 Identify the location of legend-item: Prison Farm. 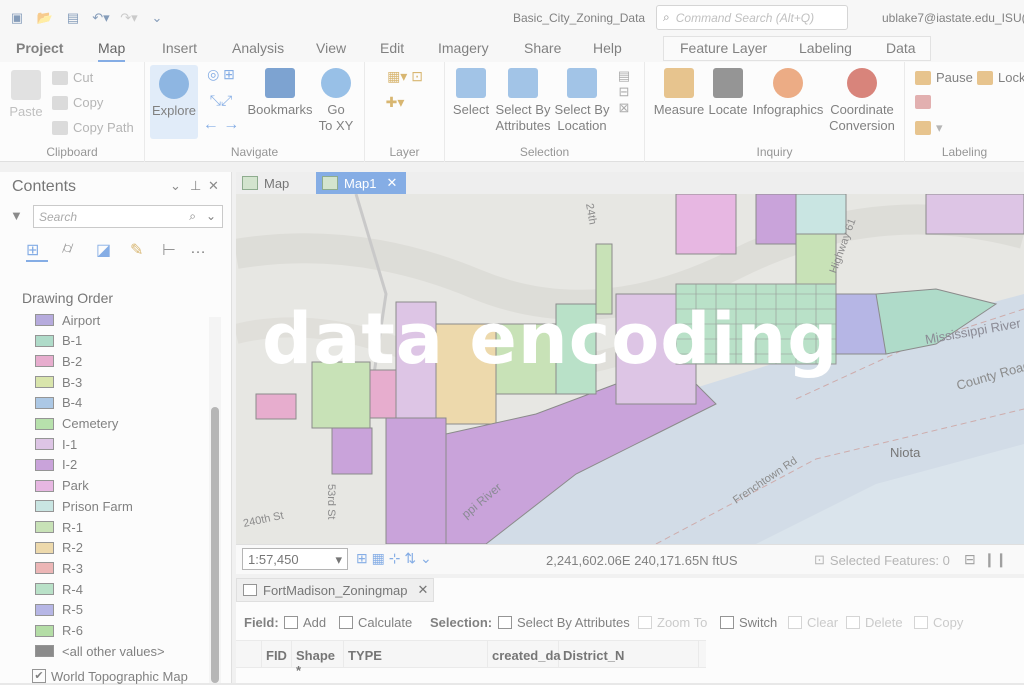
(84, 506).